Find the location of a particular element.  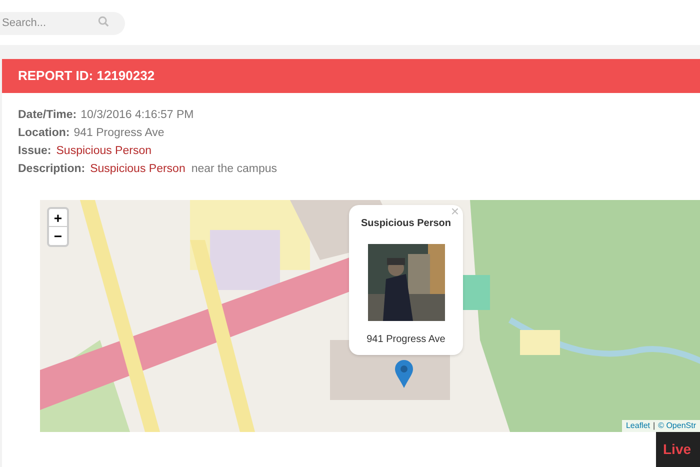

field-label: Date/Time: is located at coordinates (47, 115).